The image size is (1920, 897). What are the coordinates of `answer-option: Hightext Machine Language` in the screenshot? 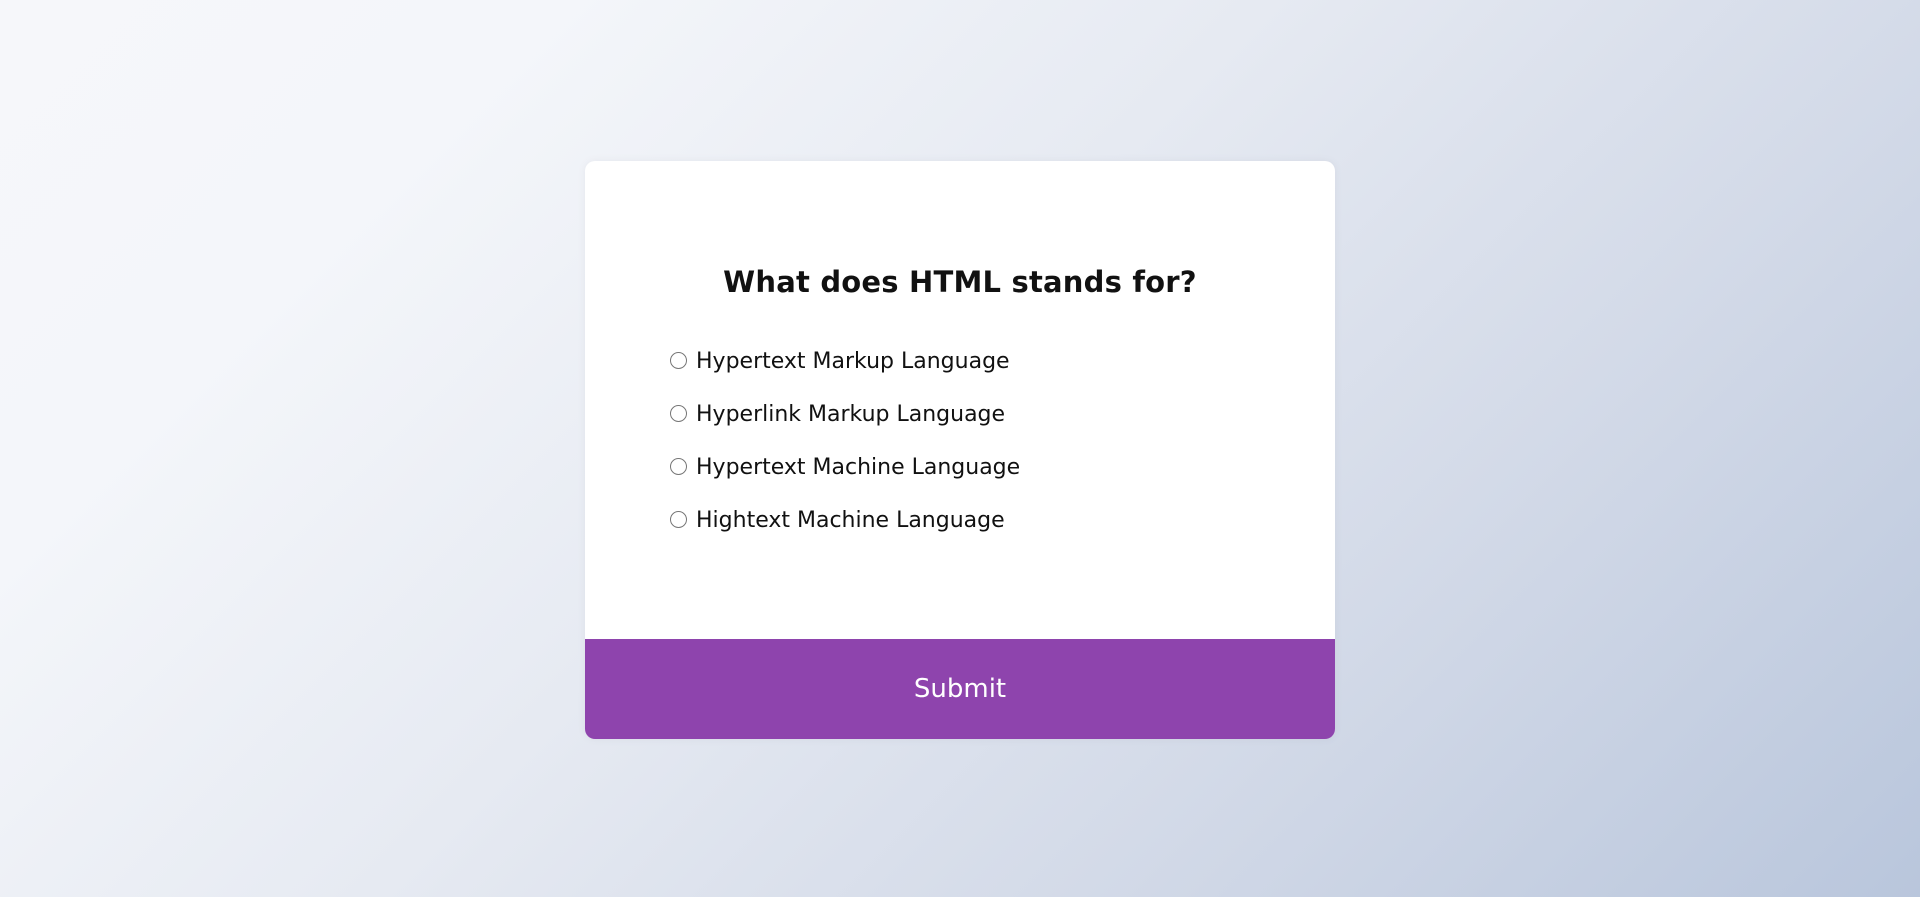 It's located at (845, 536).